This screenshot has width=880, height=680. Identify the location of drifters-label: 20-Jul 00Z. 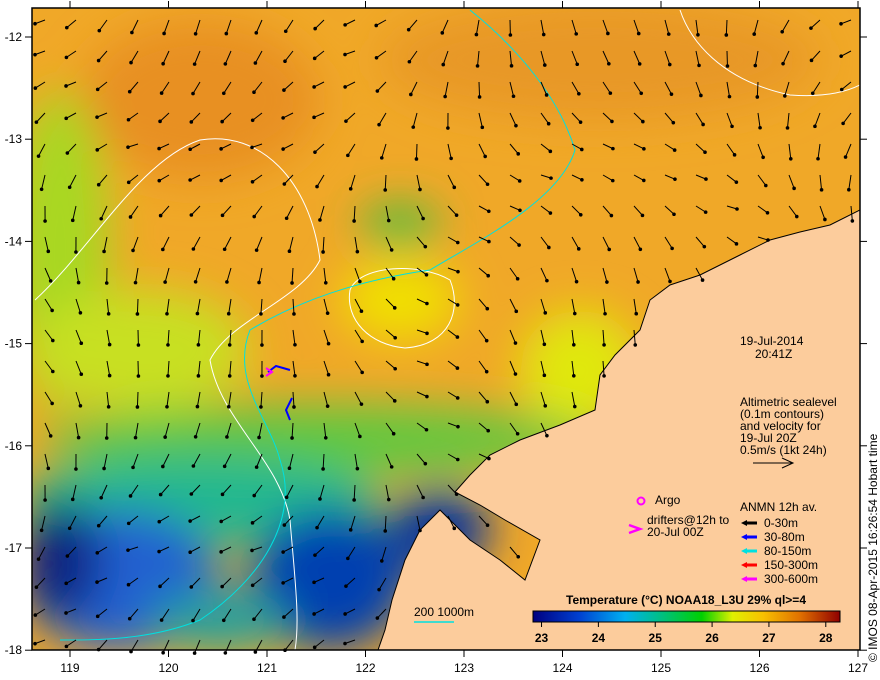
(675, 532).